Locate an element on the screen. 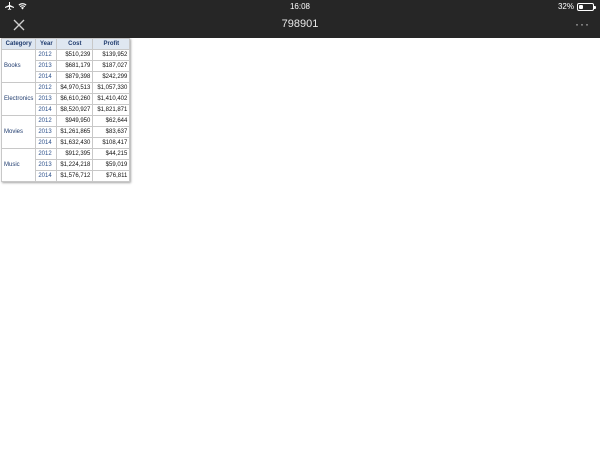  table-row: Electronics 2012 $4,970,513 $1,057,330 is located at coordinates (65, 99).